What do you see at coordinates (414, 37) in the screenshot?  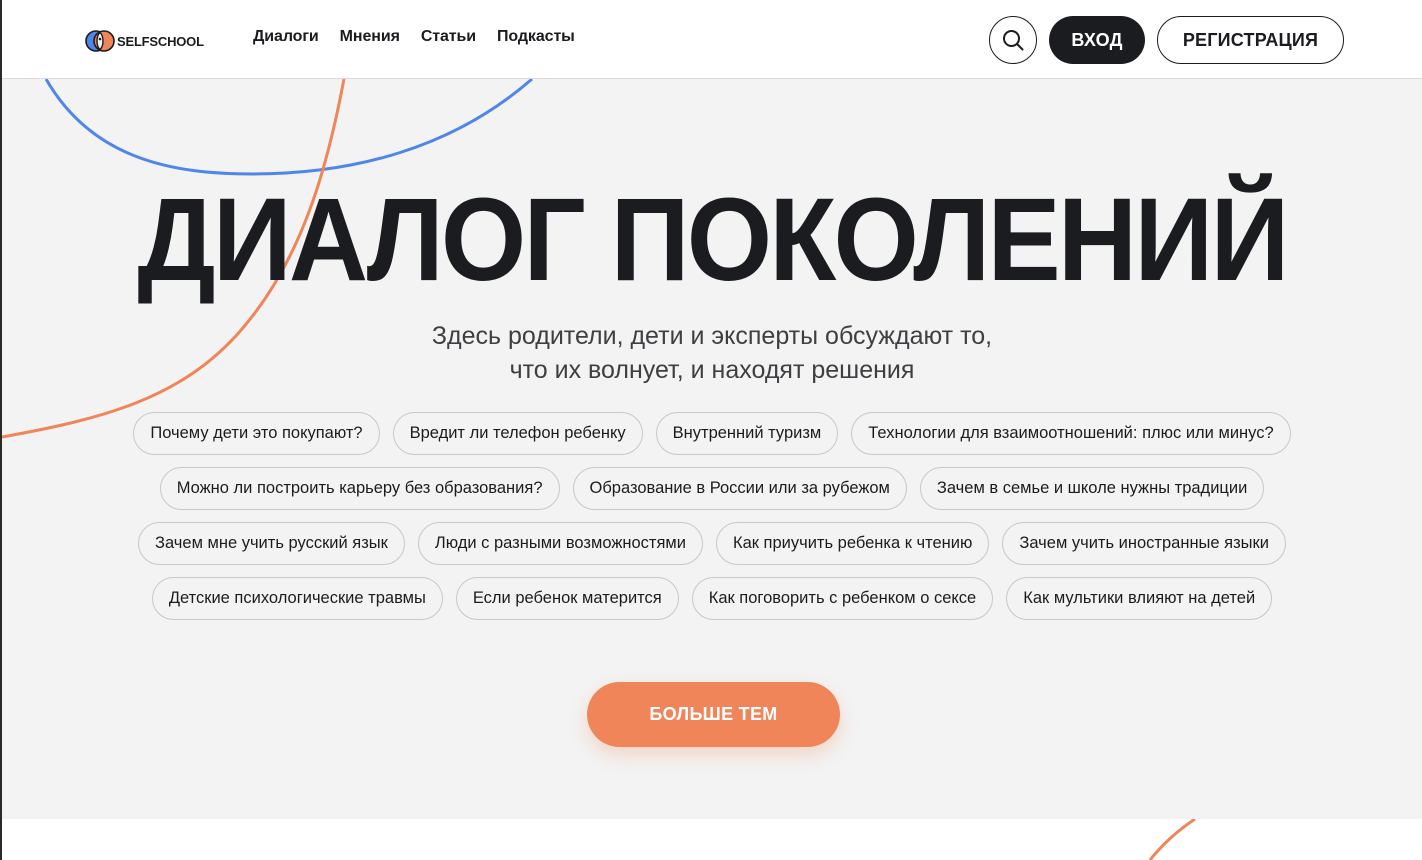 I see `main-nav: Диалоги Мнения Статьи Подкасты` at bounding box center [414, 37].